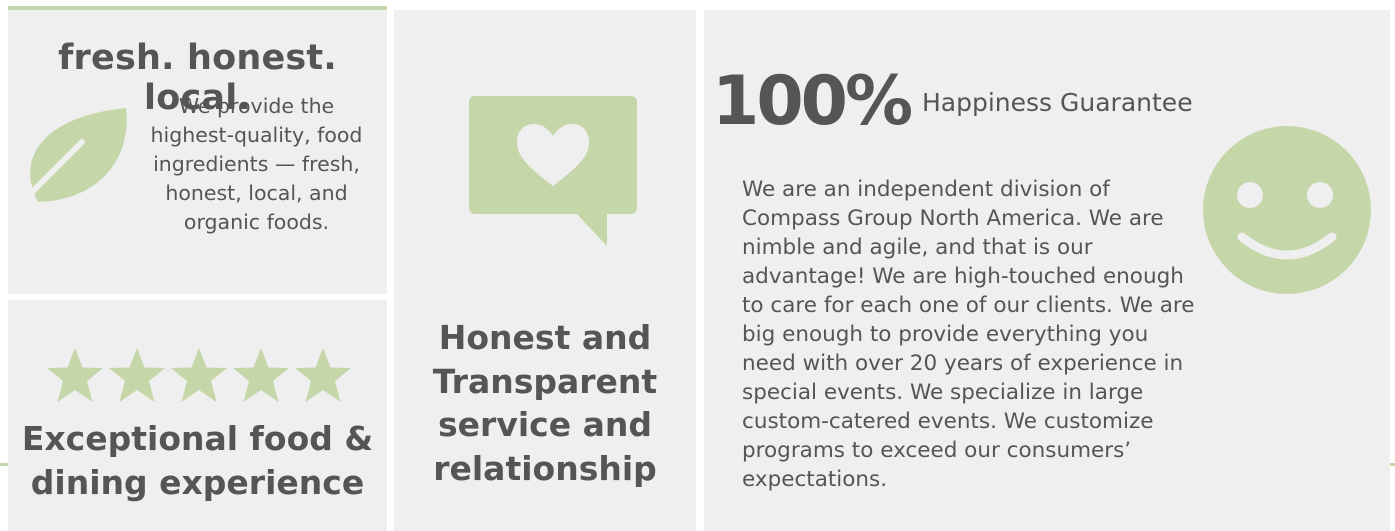 Image resolution: width=1395 pixels, height=531 pixels. I want to click on exceptional-experience-panel: Exceptional food & dining experience, so click(197, 415).